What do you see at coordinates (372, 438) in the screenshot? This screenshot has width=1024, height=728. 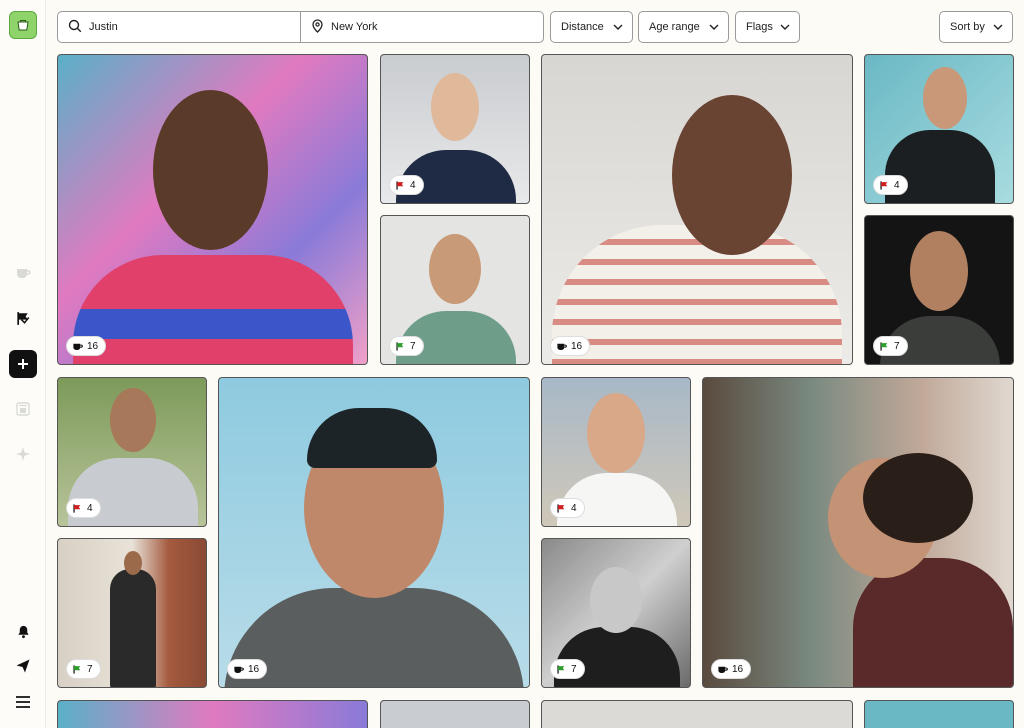 I see `cap-shape` at bounding box center [372, 438].